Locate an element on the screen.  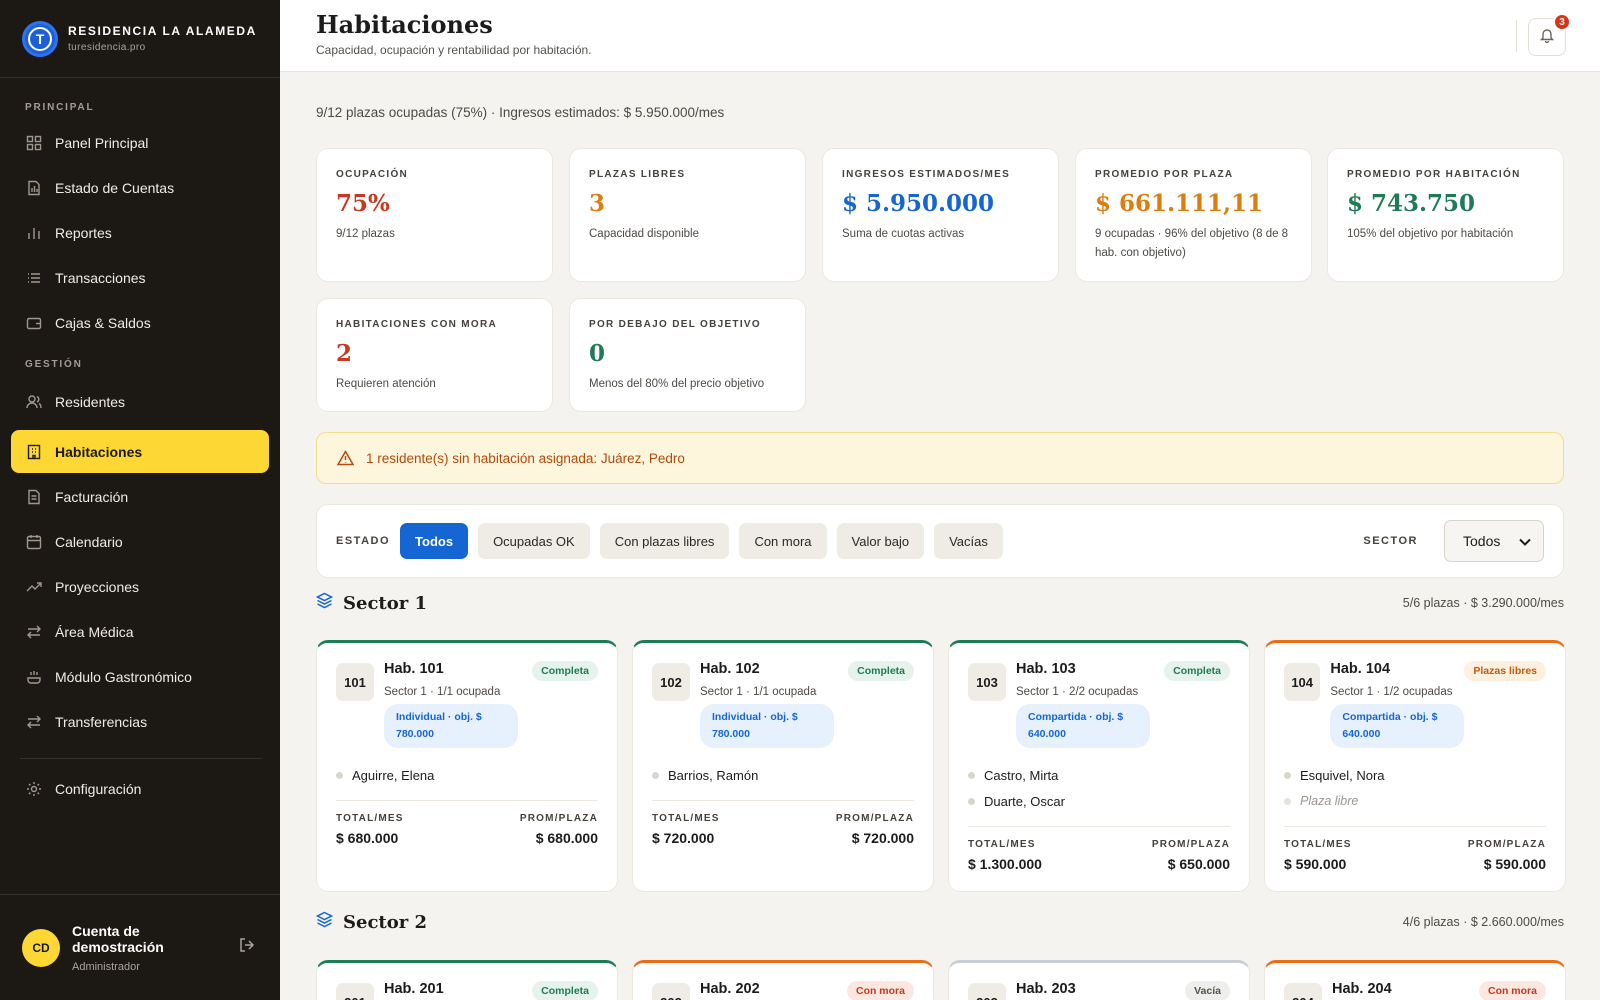
resident-item: Aguirre, Elena is located at coordinates (467, 775).